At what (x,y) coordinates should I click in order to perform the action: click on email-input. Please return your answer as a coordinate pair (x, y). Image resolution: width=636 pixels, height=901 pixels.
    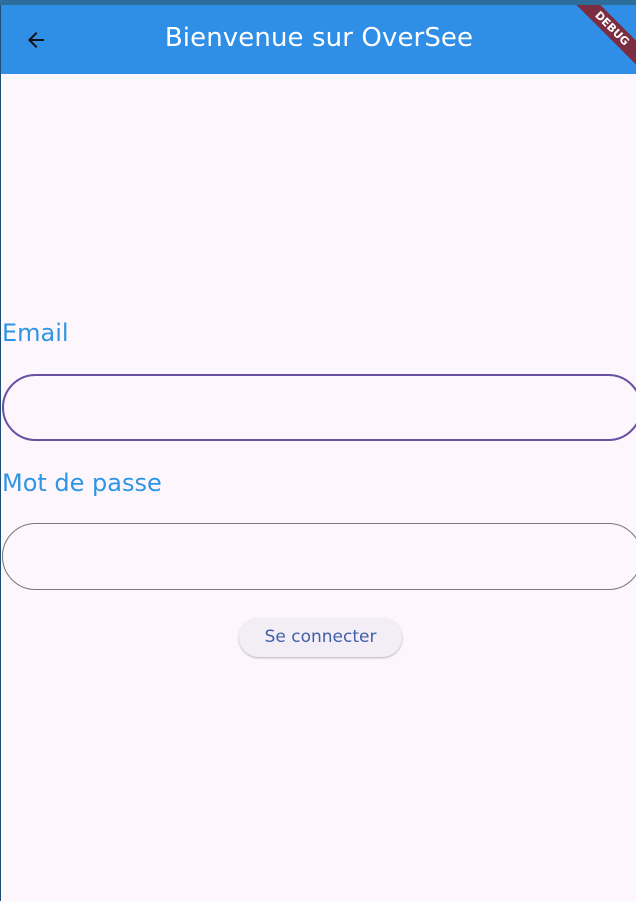
    Looking at the image, I should click on (318, 408).